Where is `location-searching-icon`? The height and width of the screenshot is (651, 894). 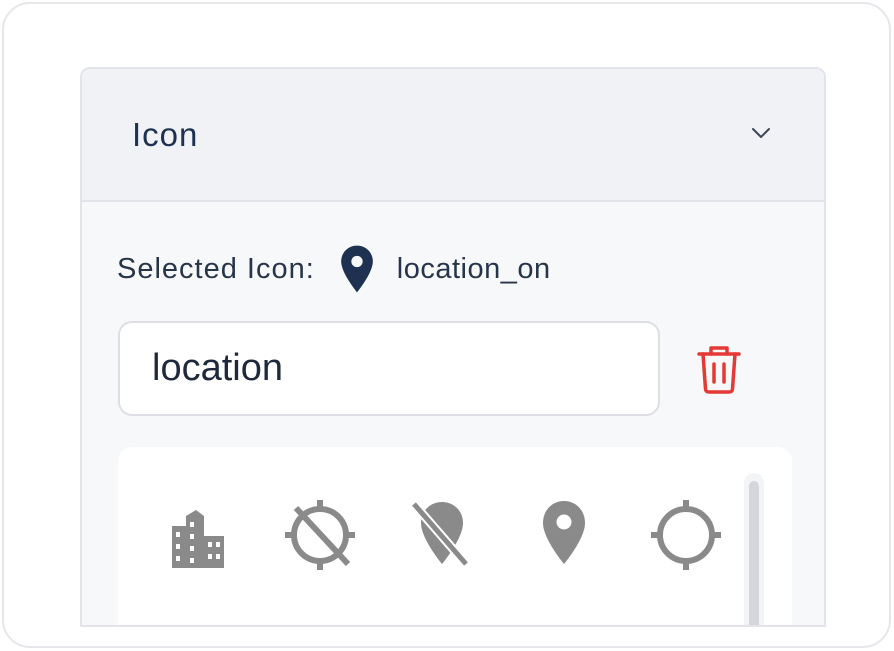 location-searching-icon is located at coordinates (686, 534).